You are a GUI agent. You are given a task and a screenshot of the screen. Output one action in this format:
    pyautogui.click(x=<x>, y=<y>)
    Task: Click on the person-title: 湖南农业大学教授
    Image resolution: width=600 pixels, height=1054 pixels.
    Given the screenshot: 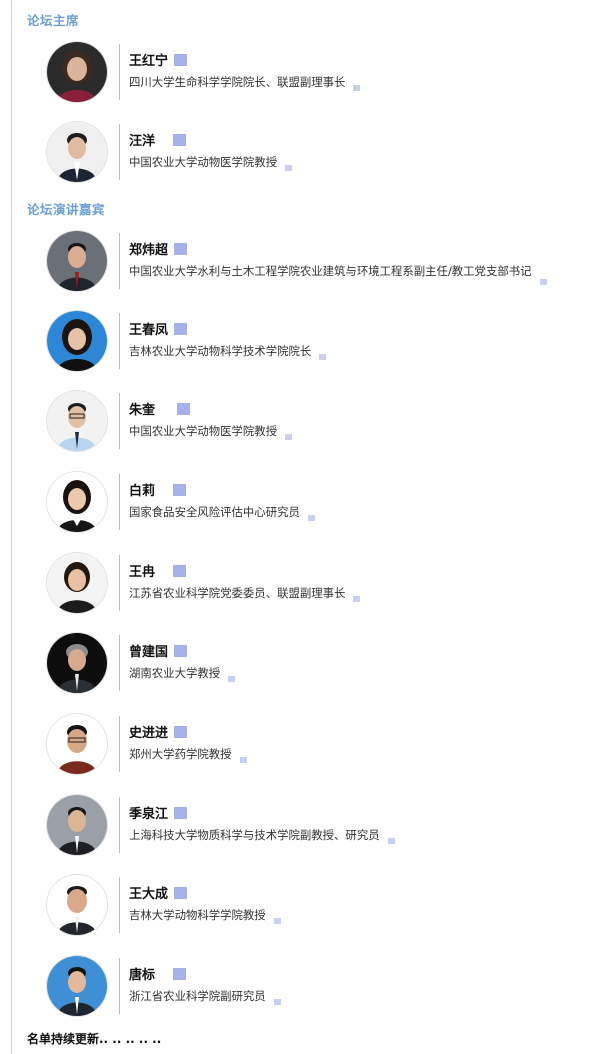 What is the action you would take?
    pyautogui.click(x=182, y=673)
    